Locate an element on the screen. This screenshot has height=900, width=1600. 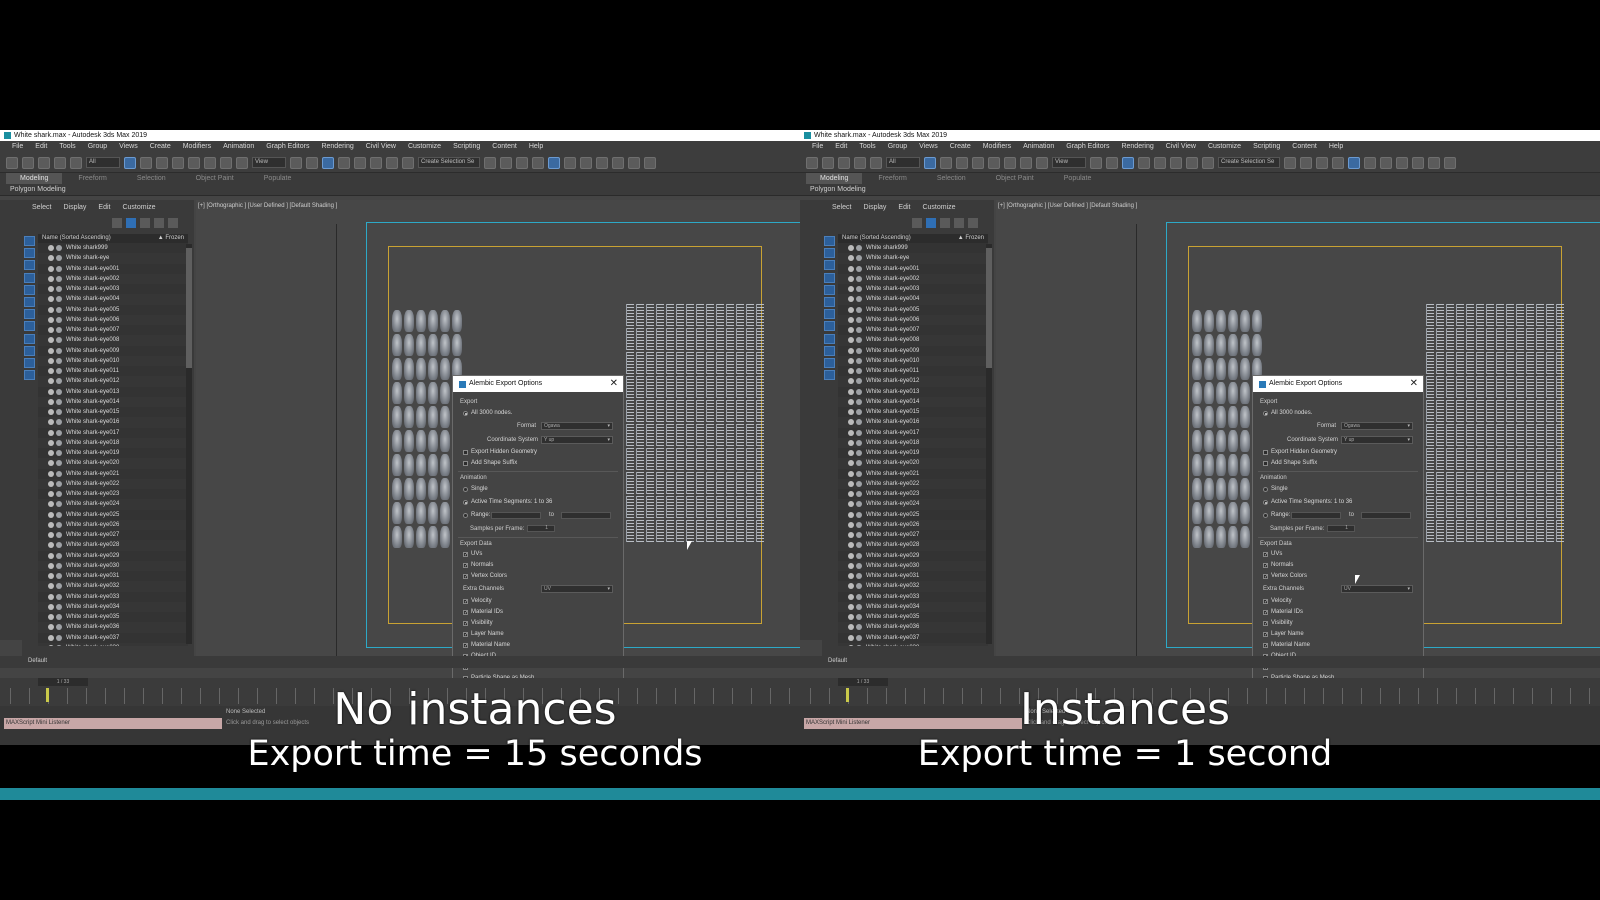
pivot-icon is located at coordinates (296, 162).